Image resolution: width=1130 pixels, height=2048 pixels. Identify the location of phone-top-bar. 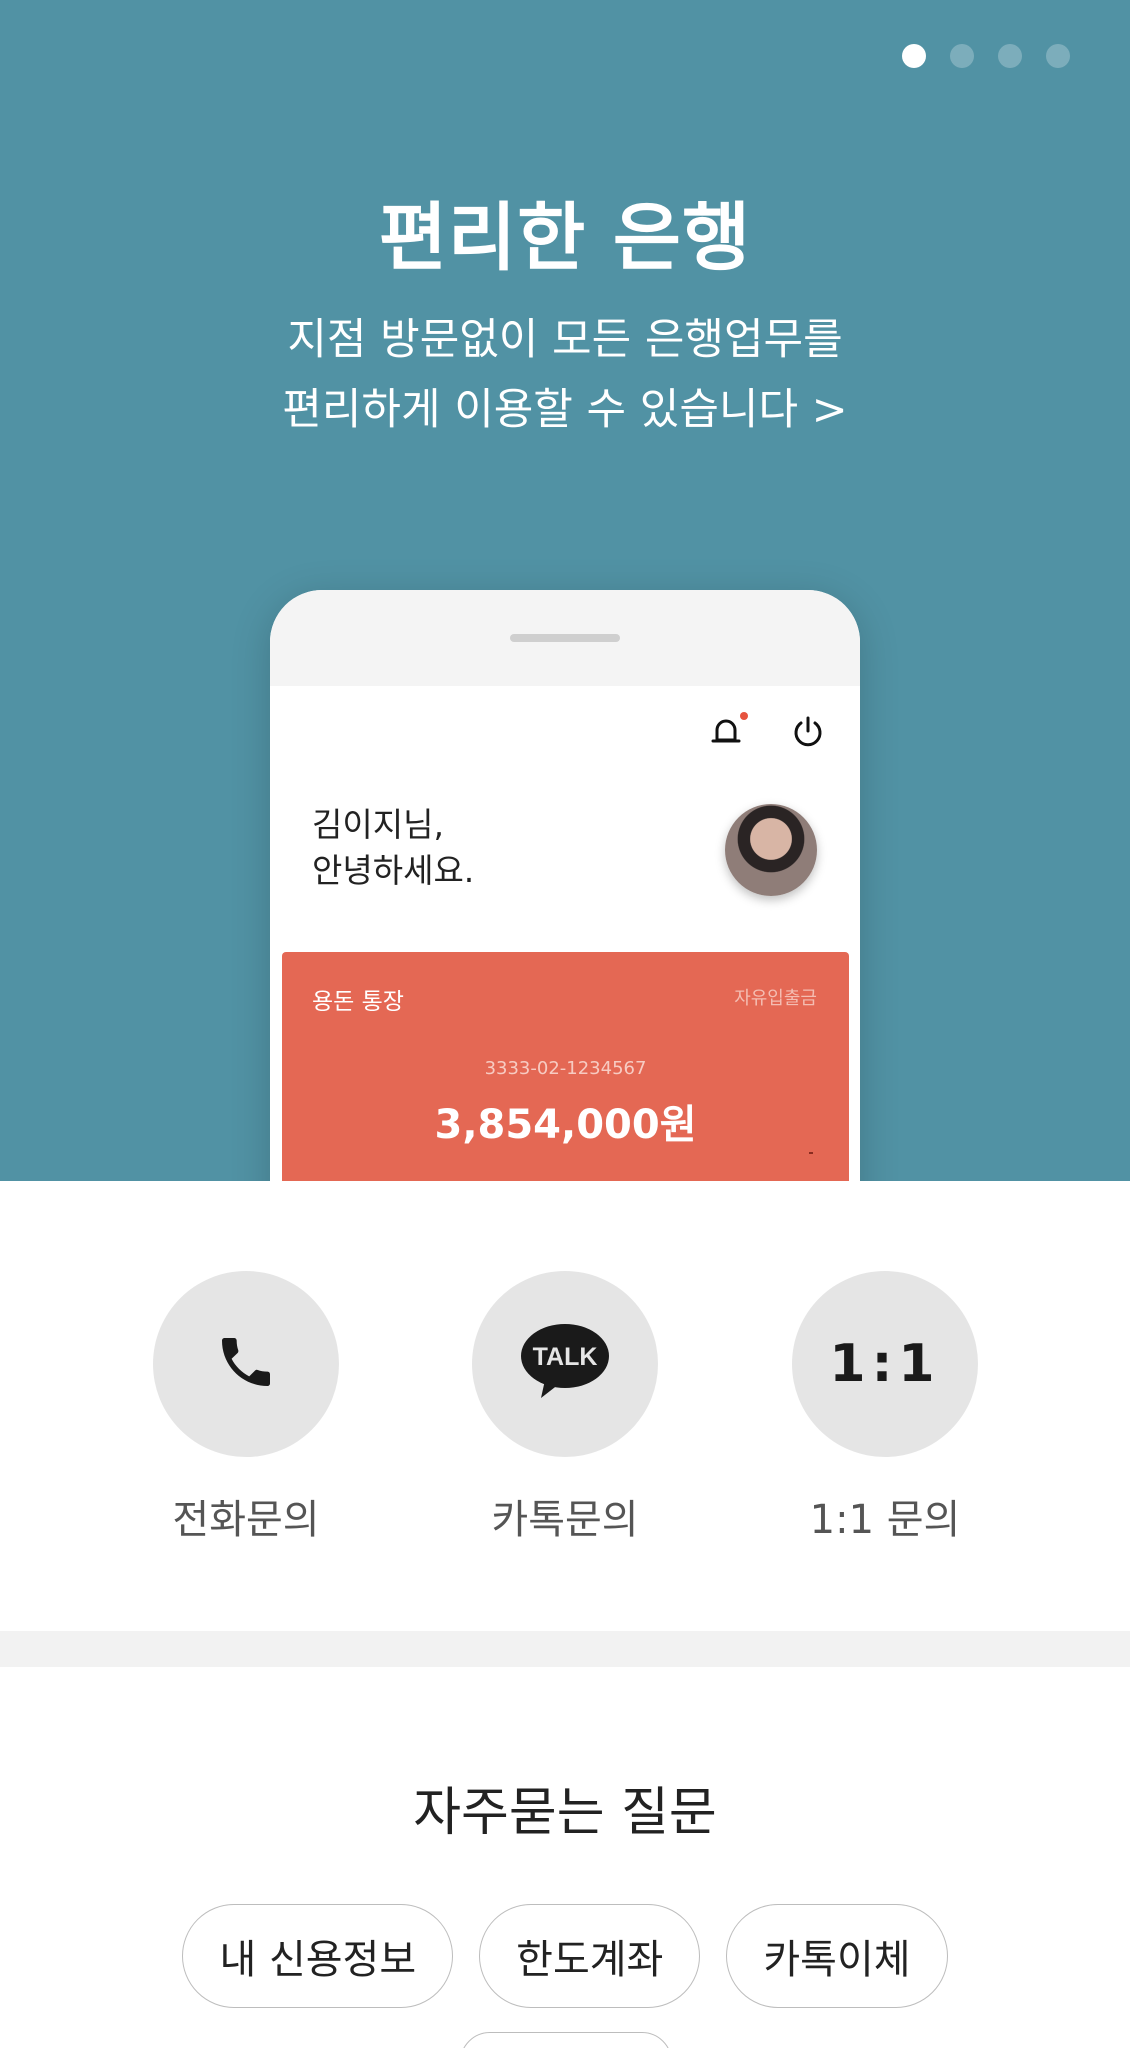
(565, 638).